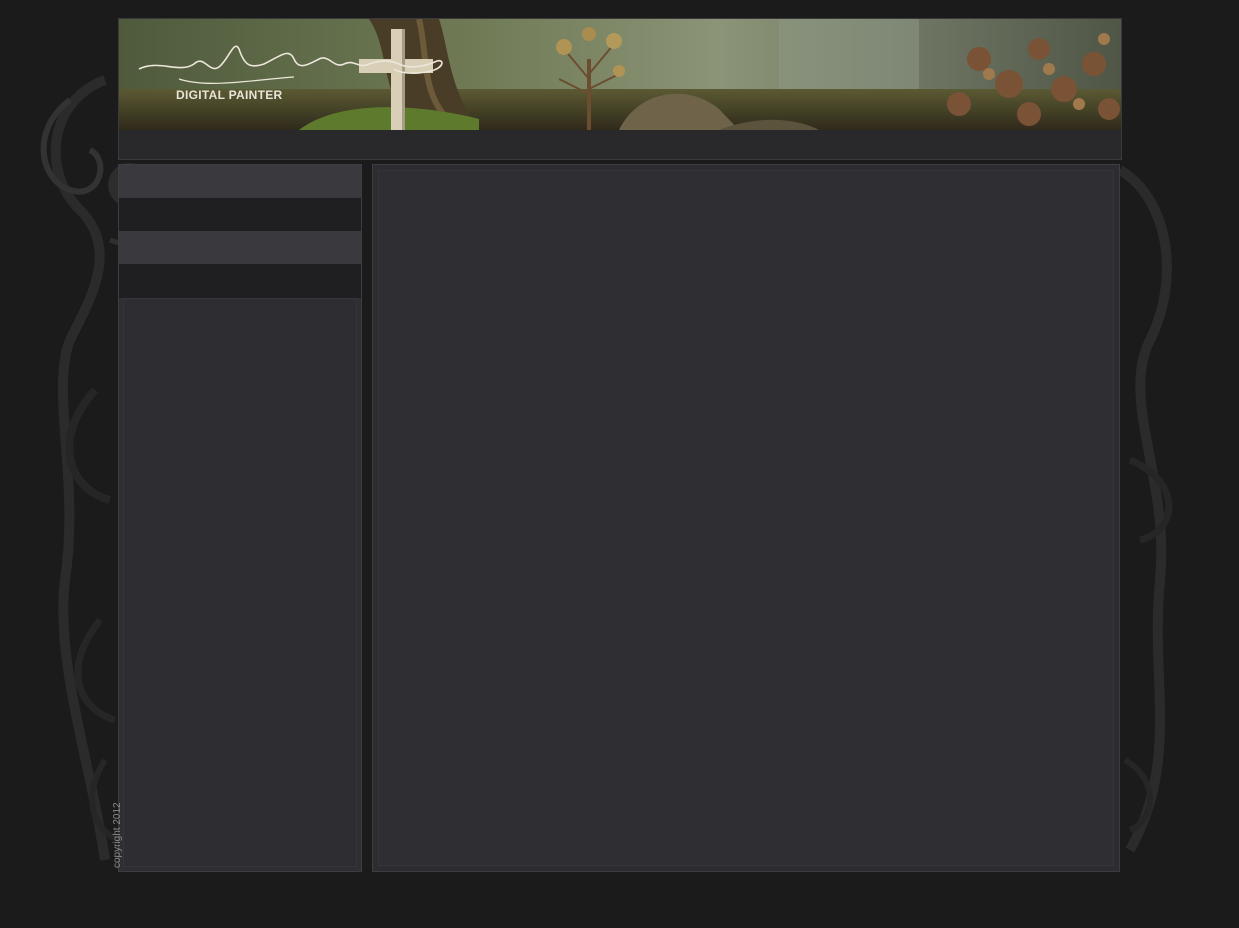 This screenshot has height=928, width=1239. What do you see at coordinates (229, 95) in the screenshot?
I see `brand-subtitle: DIGITAL PAINTER` at bounding box center [229, 95].